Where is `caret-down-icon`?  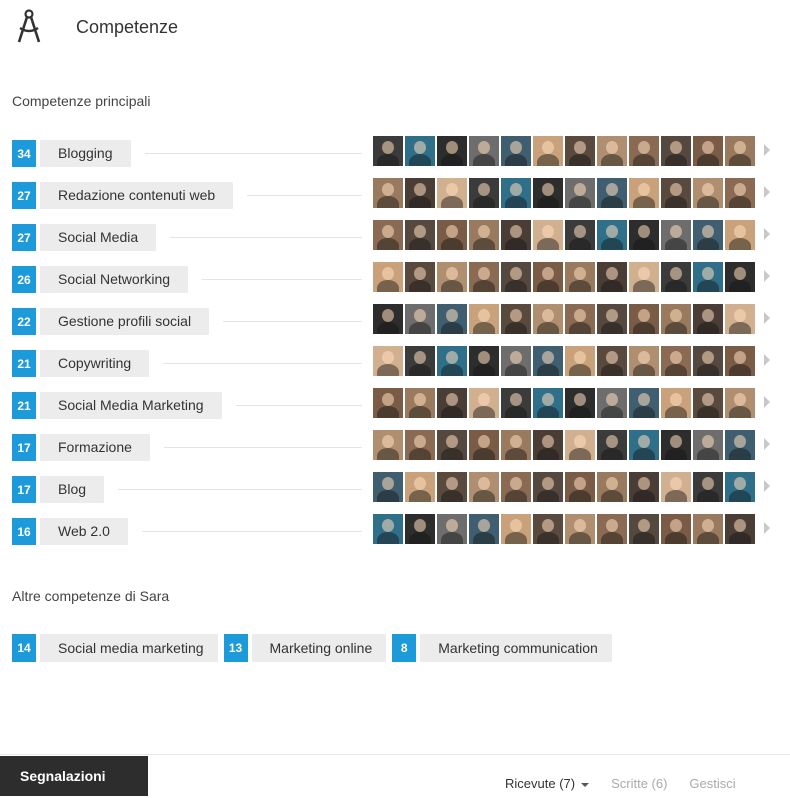 caret-down-icon is located at coordinates (585, 784).